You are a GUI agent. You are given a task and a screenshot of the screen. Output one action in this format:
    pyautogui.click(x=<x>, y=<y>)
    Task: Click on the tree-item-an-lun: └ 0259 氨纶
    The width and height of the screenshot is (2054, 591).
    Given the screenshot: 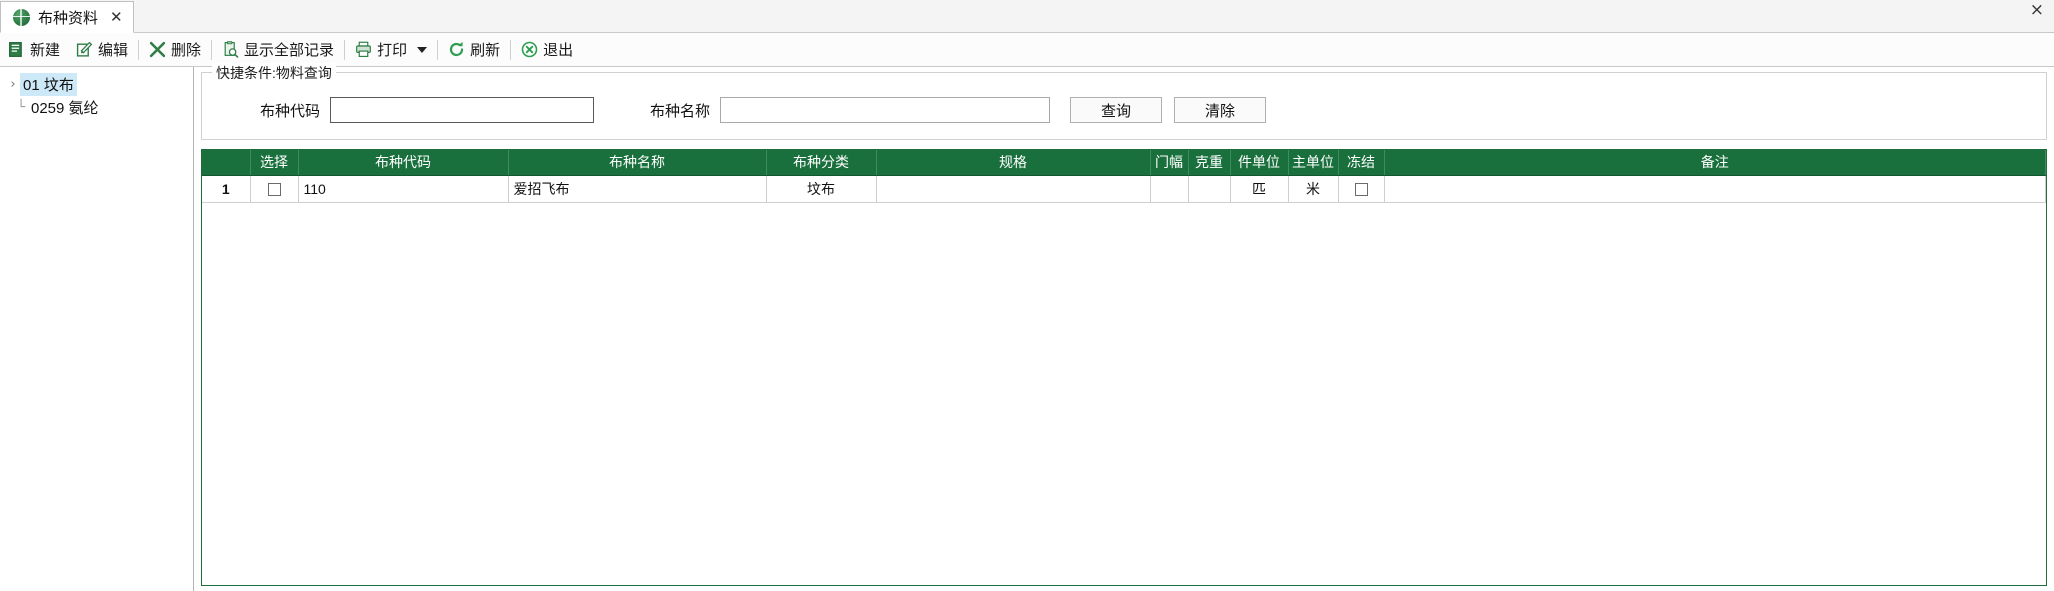 What is the action you would take?
    pyautogui.click(x=96, y=107)
    